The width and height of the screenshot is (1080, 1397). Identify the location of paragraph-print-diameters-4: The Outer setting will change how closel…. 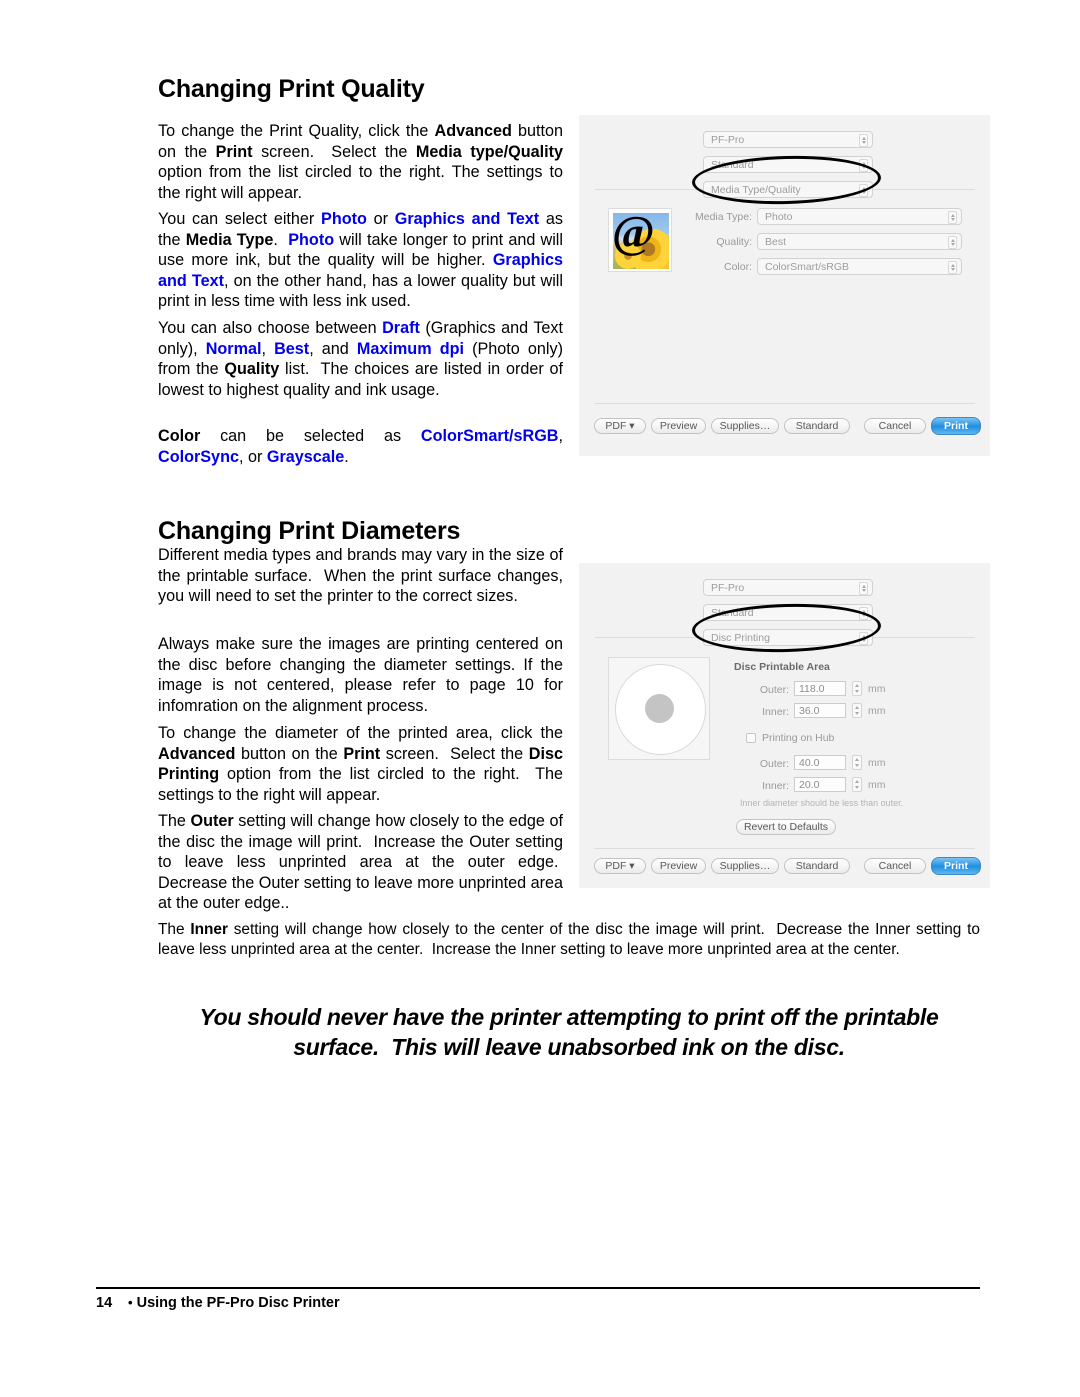
(360, 862).